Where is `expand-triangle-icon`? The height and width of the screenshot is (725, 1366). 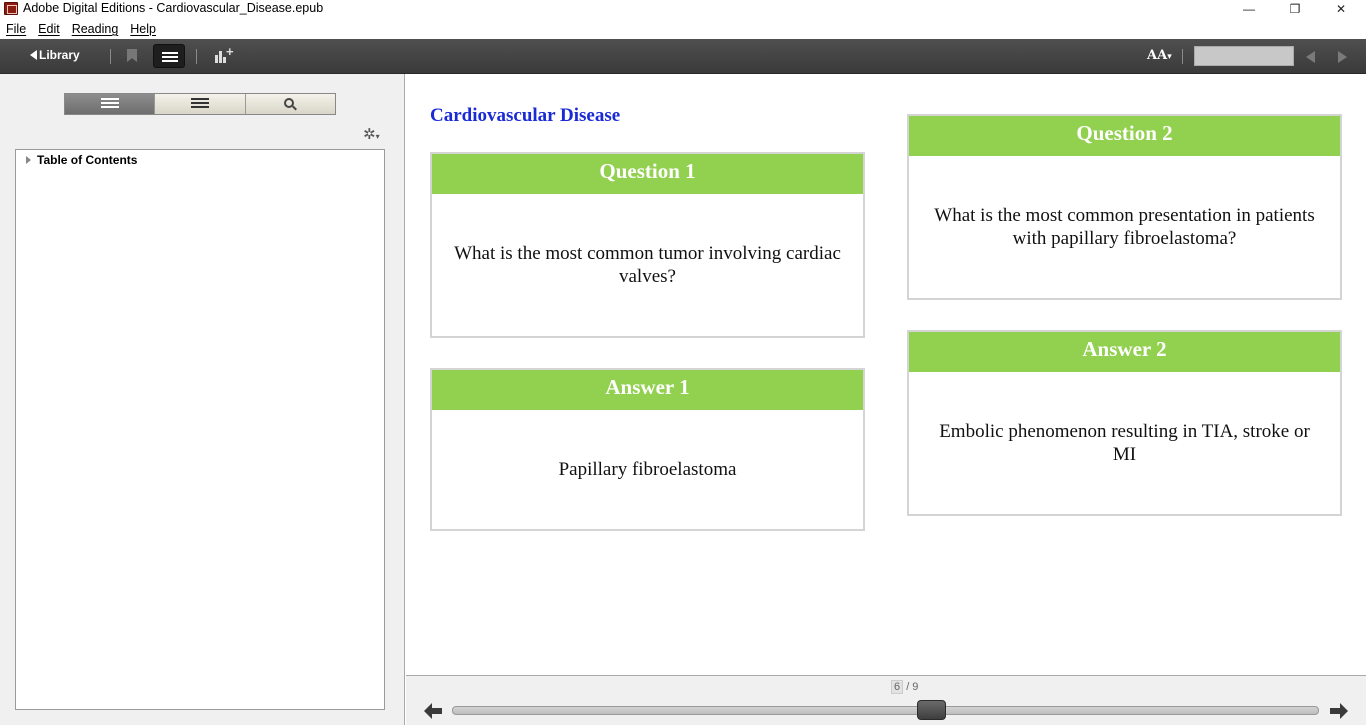
expand-triangle-icon is located at coordinates (28, 160).